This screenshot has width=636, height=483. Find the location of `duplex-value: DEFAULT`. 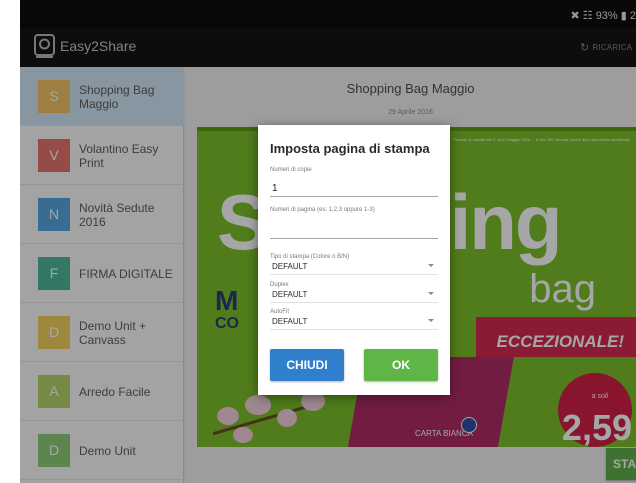

duplex-value: DEFAULT is located at coordinates (290, 294).